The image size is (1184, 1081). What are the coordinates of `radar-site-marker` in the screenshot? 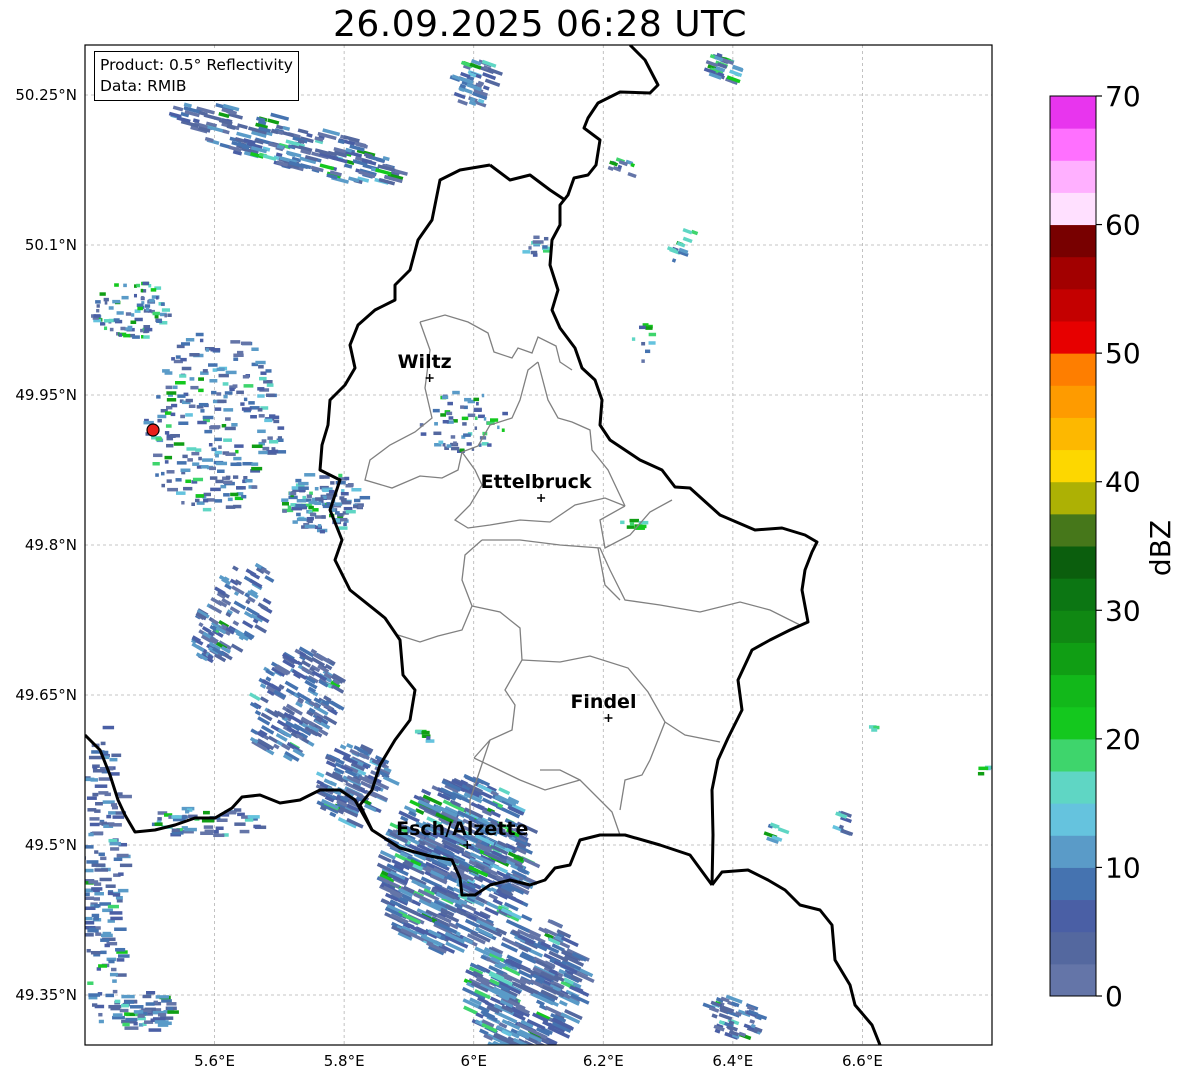 It's located at (153, 430).